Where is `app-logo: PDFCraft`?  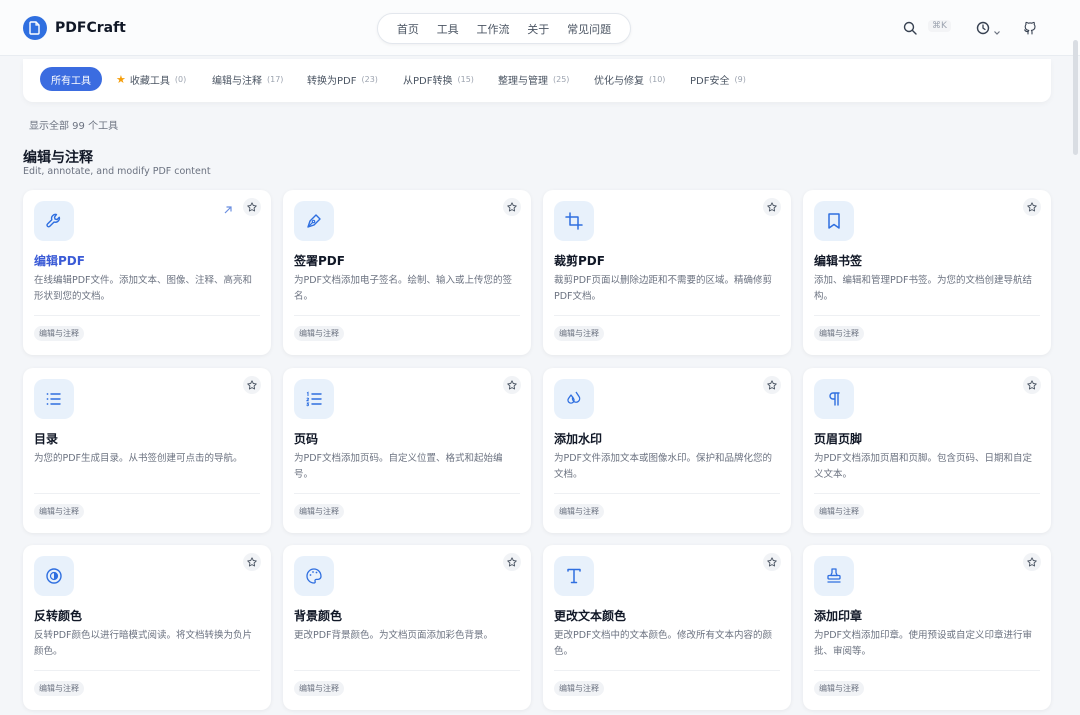
app-logo: PDFCraft is located at coordinates (74, 28).